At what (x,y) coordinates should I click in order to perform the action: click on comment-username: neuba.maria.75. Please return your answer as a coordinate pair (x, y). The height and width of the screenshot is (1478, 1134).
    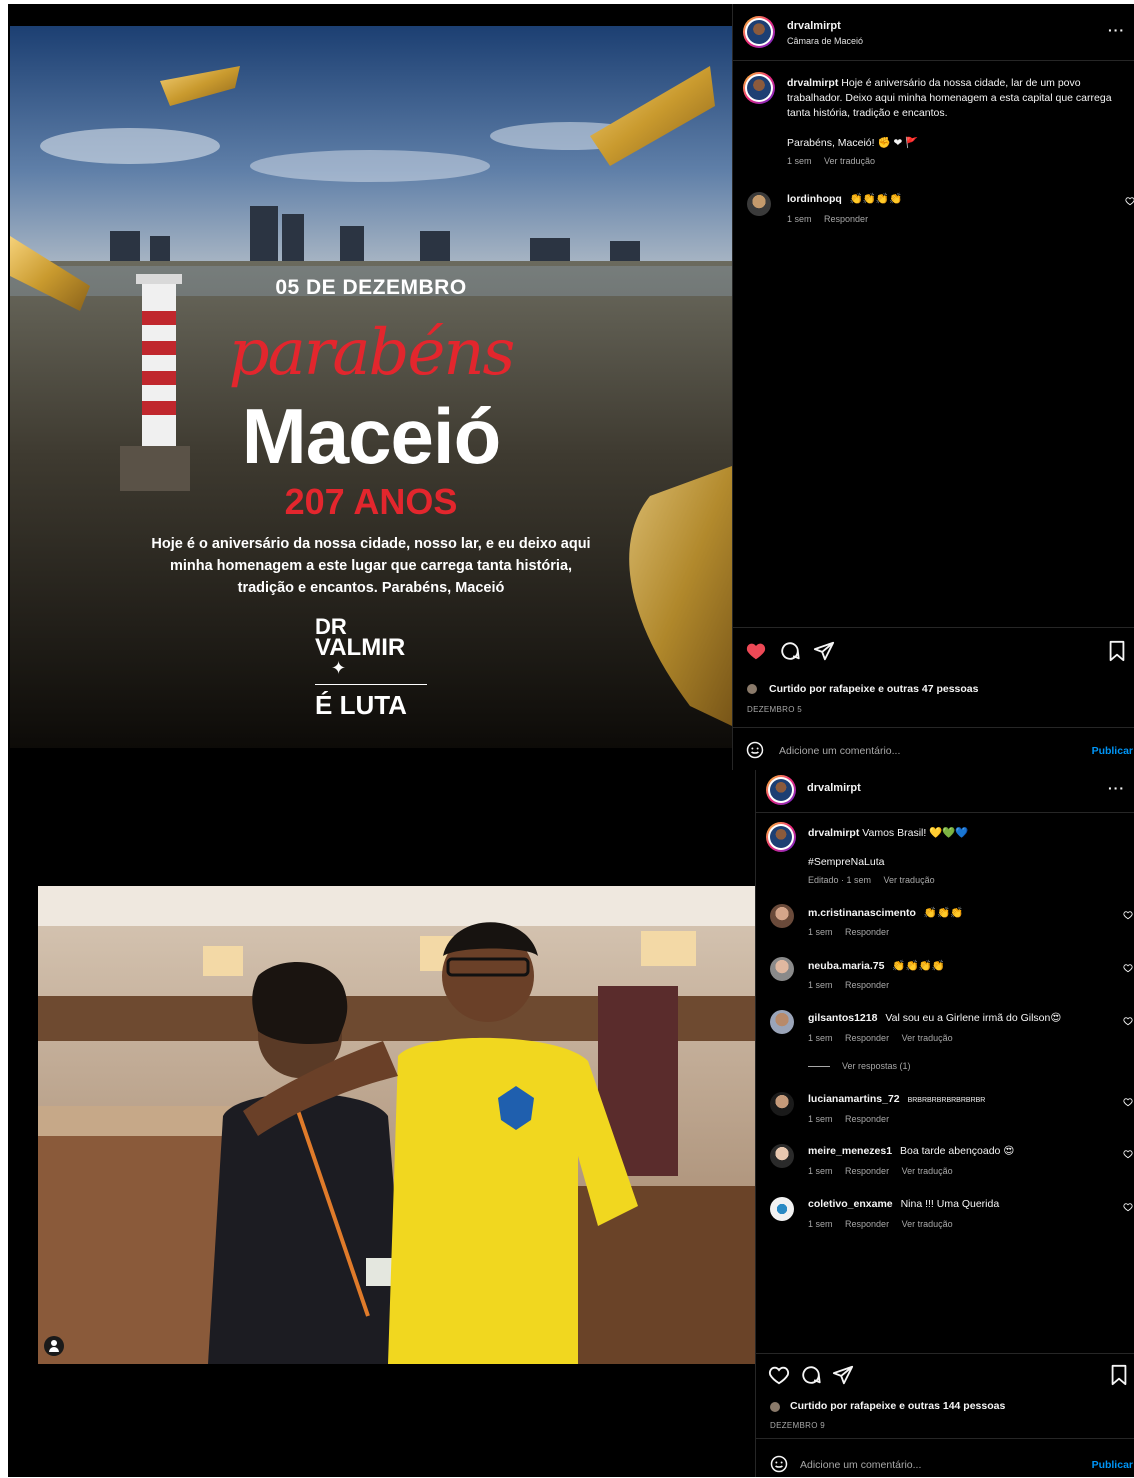
    Looking at the image, I should click on (846, 966).